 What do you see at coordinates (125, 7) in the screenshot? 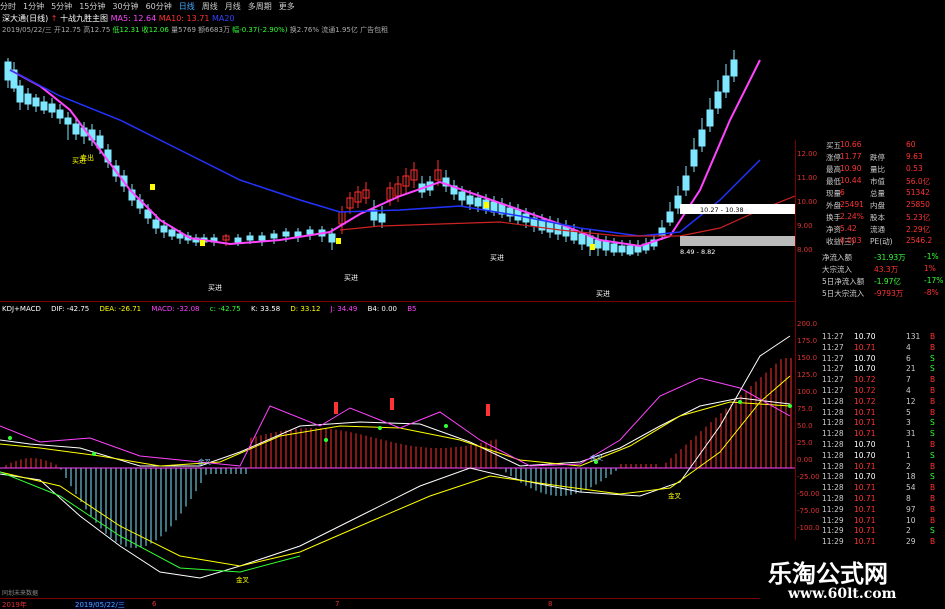
I see `period-tab-4: 30分钟` at bounding box center [125, 7].